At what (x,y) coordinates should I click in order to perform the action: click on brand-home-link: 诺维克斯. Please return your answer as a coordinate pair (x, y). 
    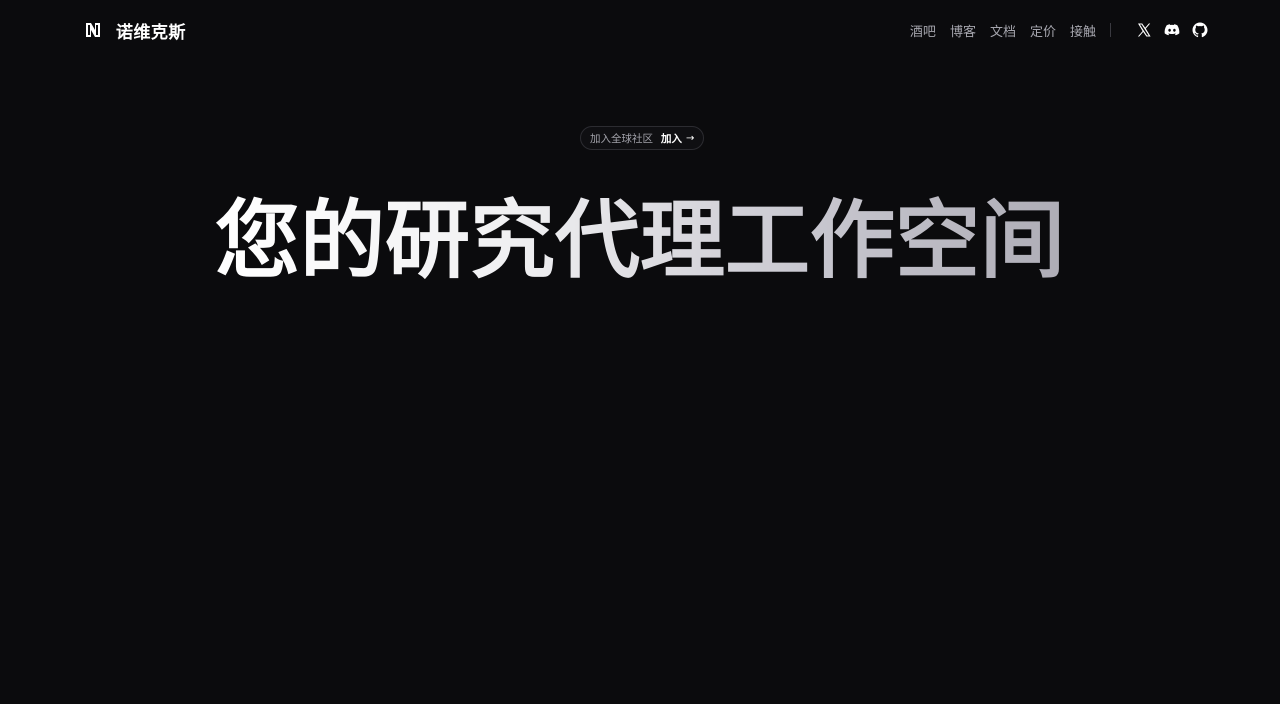
    Looking at the image, I should click on (135, 30).